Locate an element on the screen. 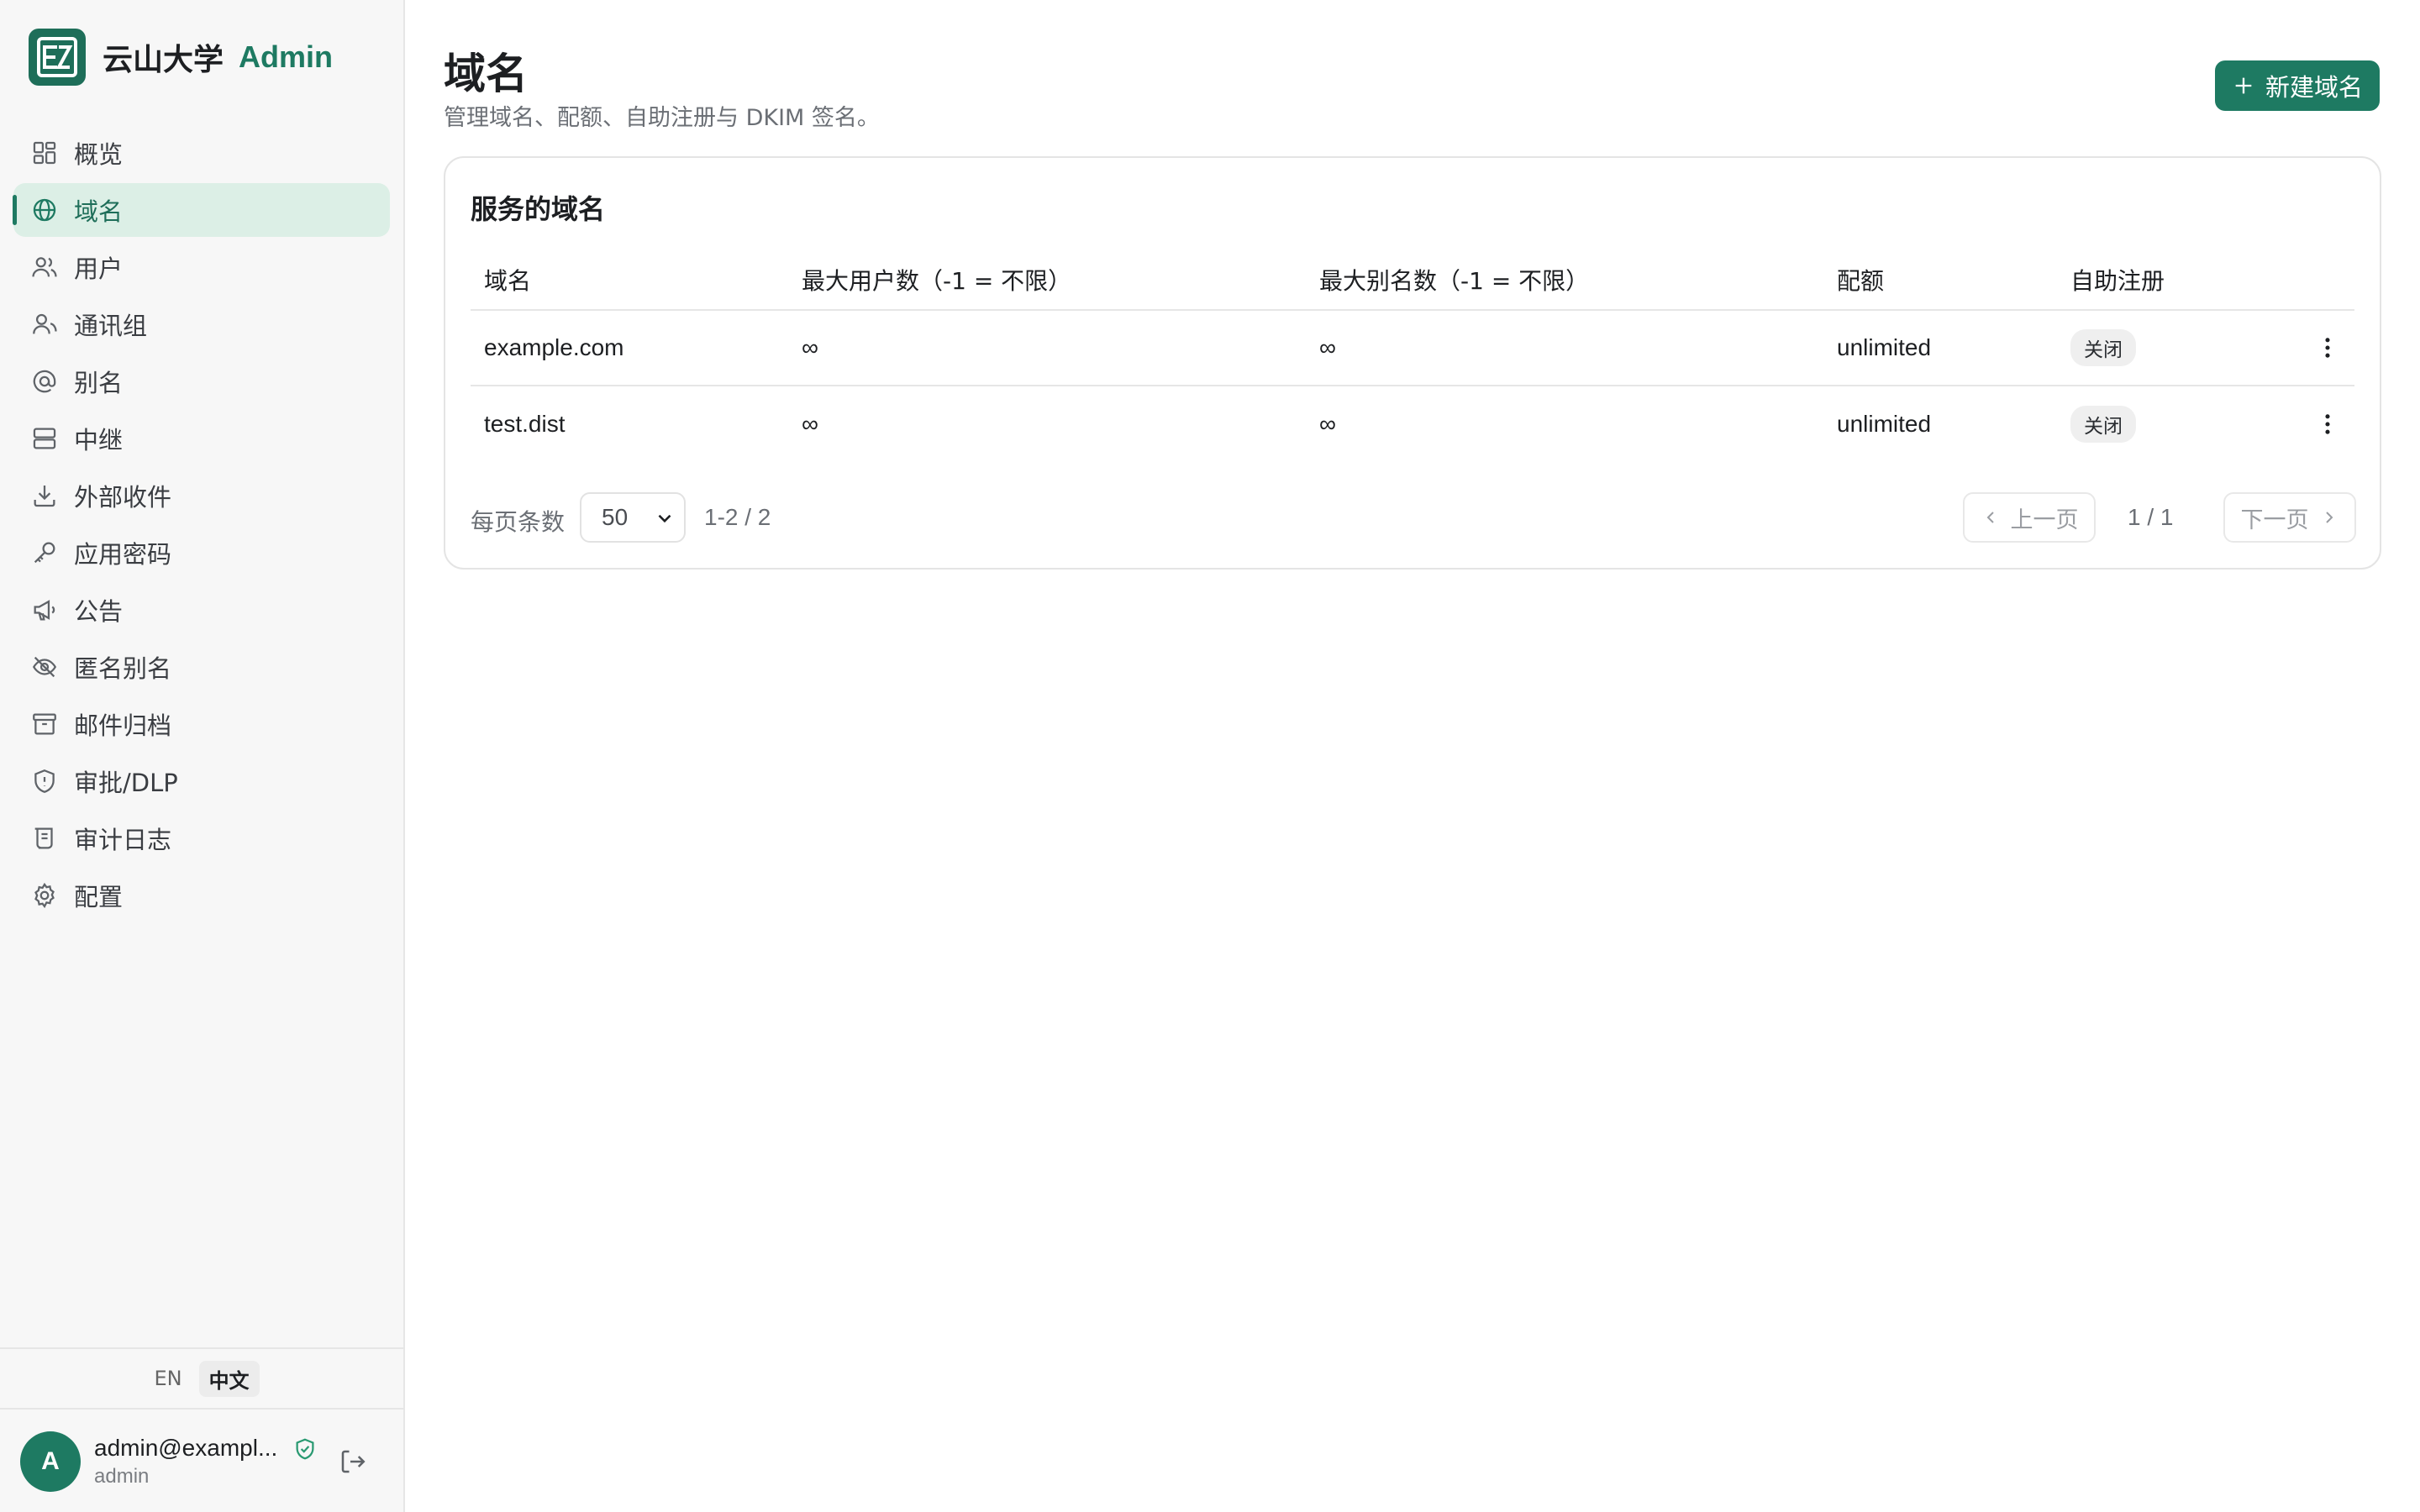 The width and height of the screenshot is (2420, 1512). per-page-label: 每页条数 is located at coordinates (518, 522).